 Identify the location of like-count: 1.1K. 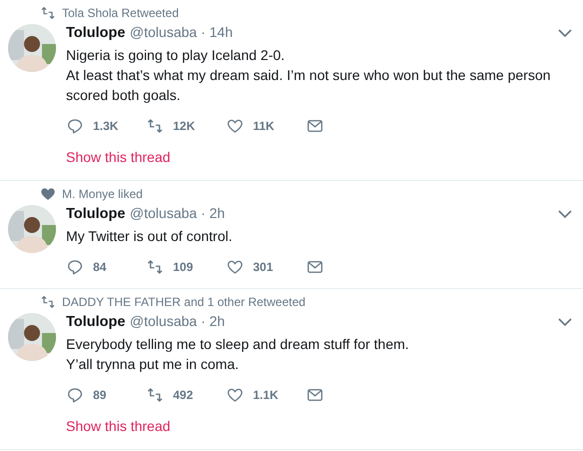
(265, 395).